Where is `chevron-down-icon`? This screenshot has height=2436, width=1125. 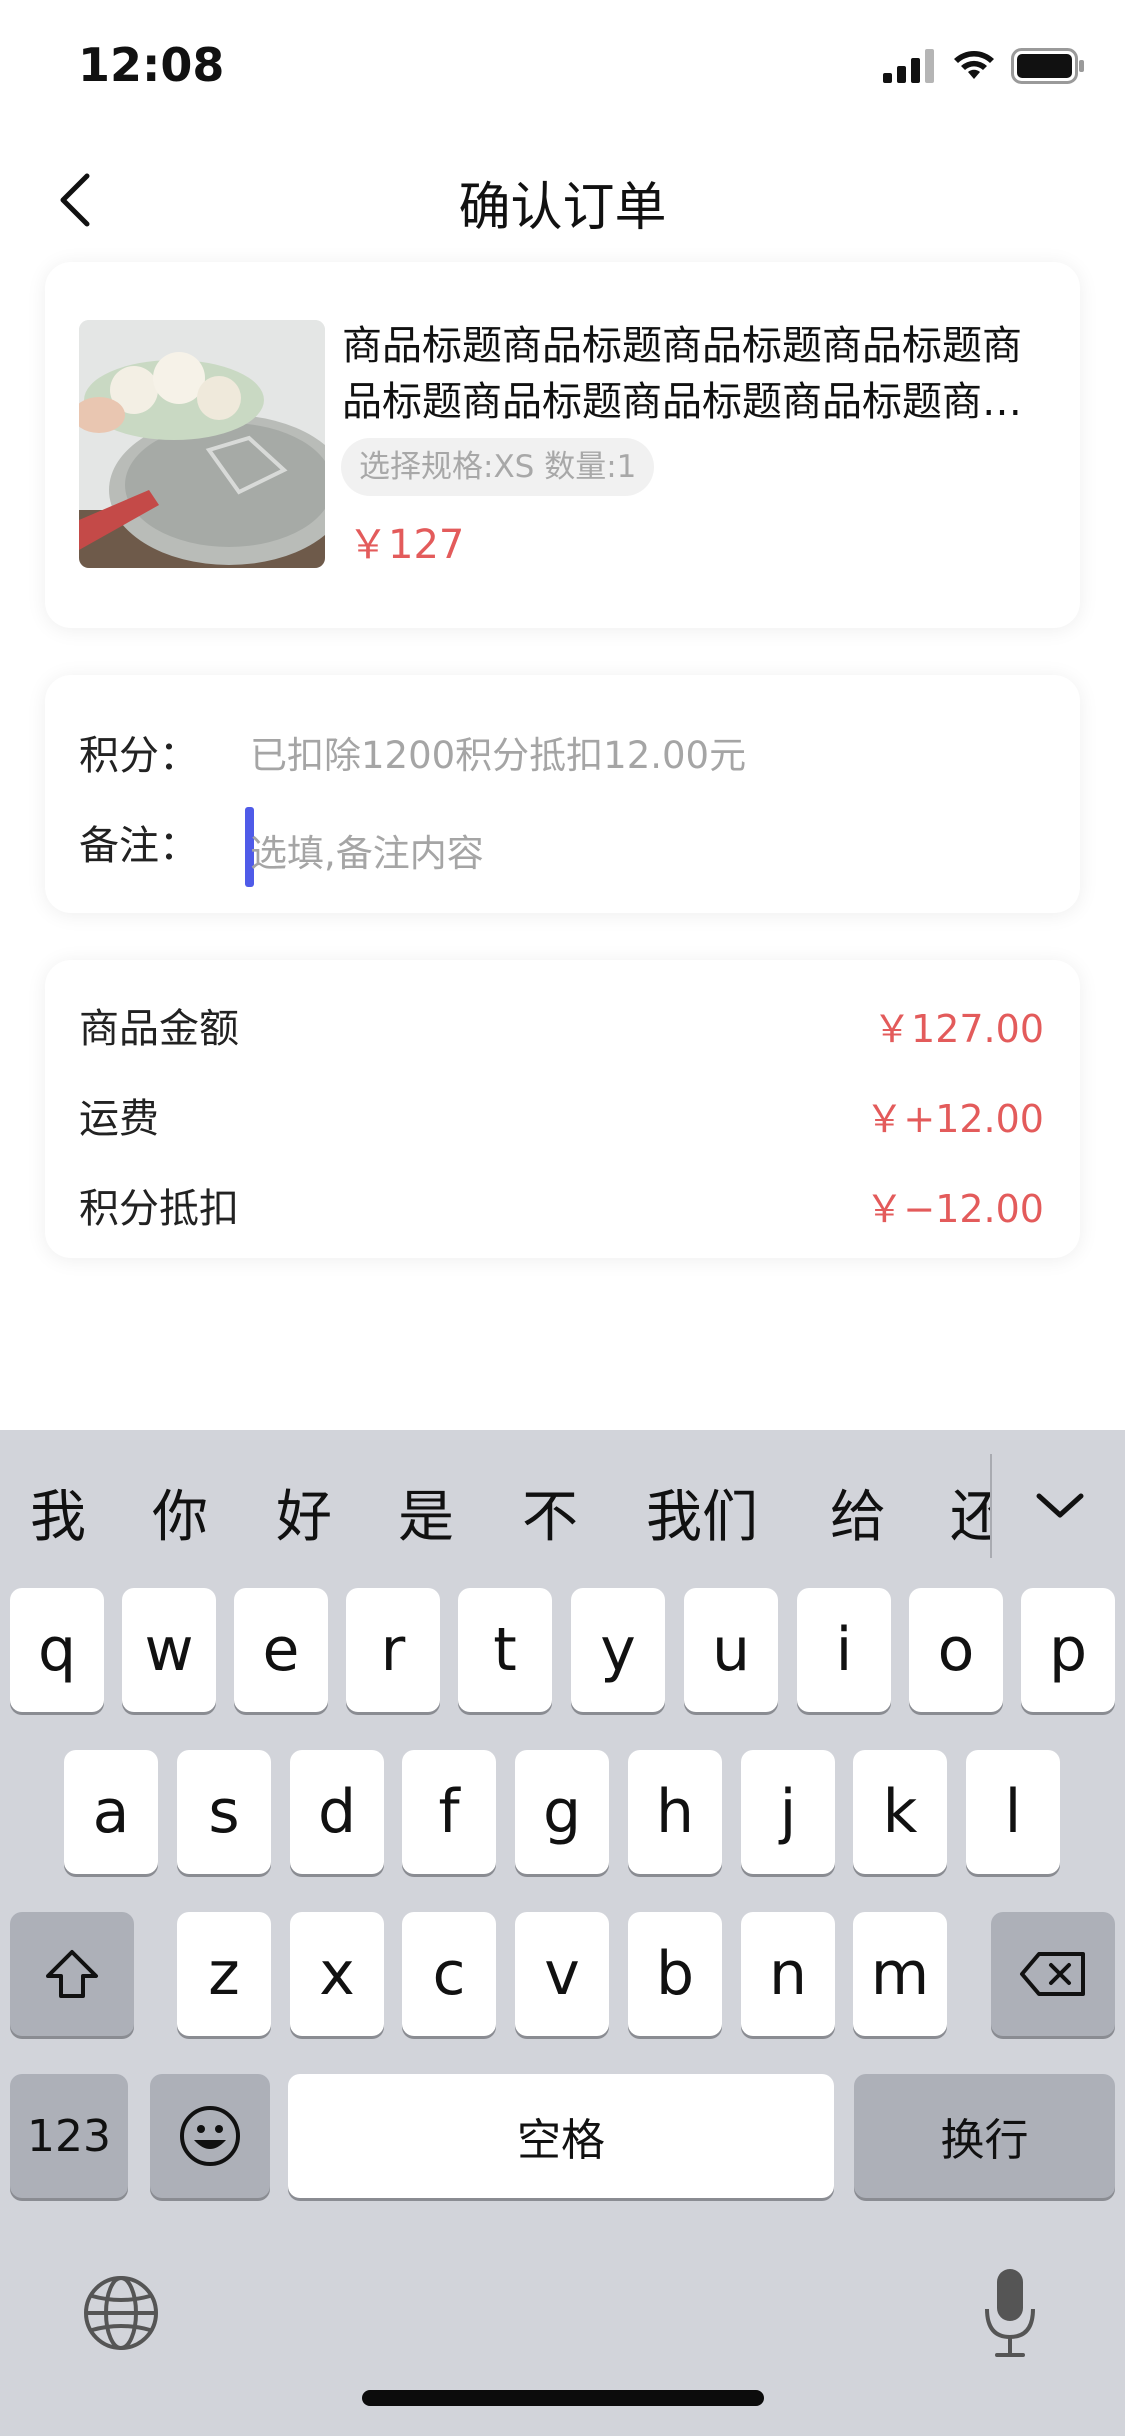 chevron-down-icon is located at coordinates (1060, 1505).